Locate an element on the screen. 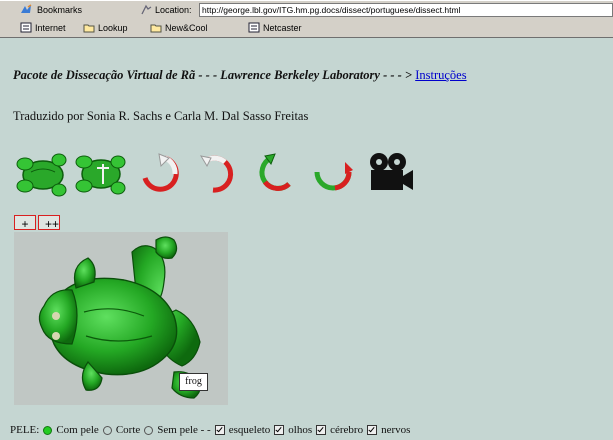 This screenshot has height=440, width=613. esqueleto-checkbox is located at coordinates (219, 430).